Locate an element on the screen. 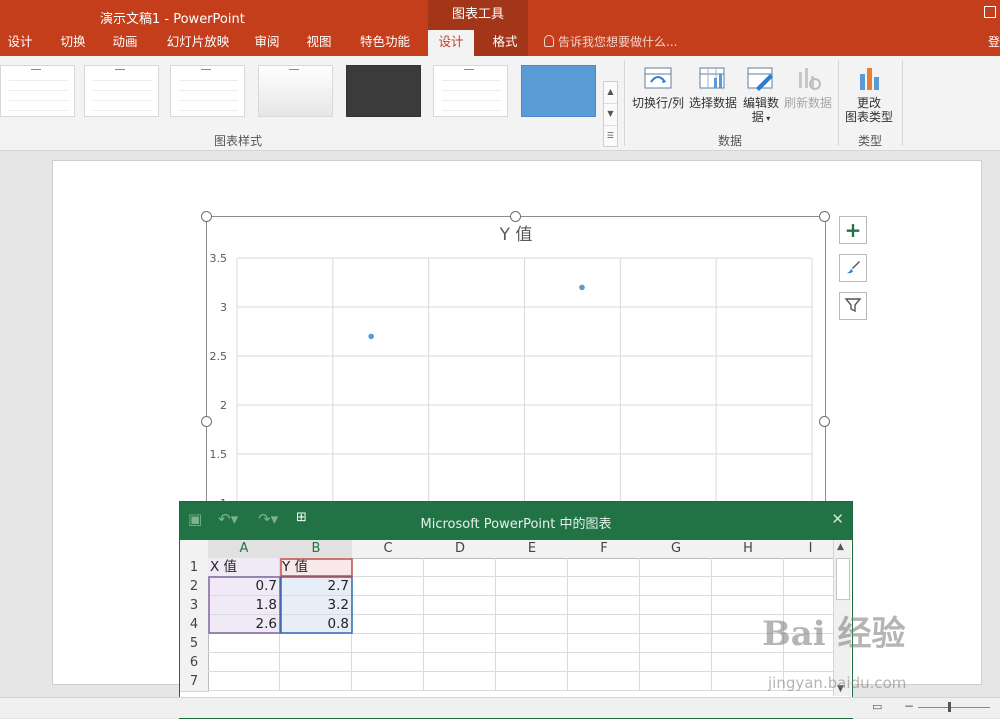 The width and height of the screenshot is (1000, 719). cell-C1 is located at coordinates (388, 567).